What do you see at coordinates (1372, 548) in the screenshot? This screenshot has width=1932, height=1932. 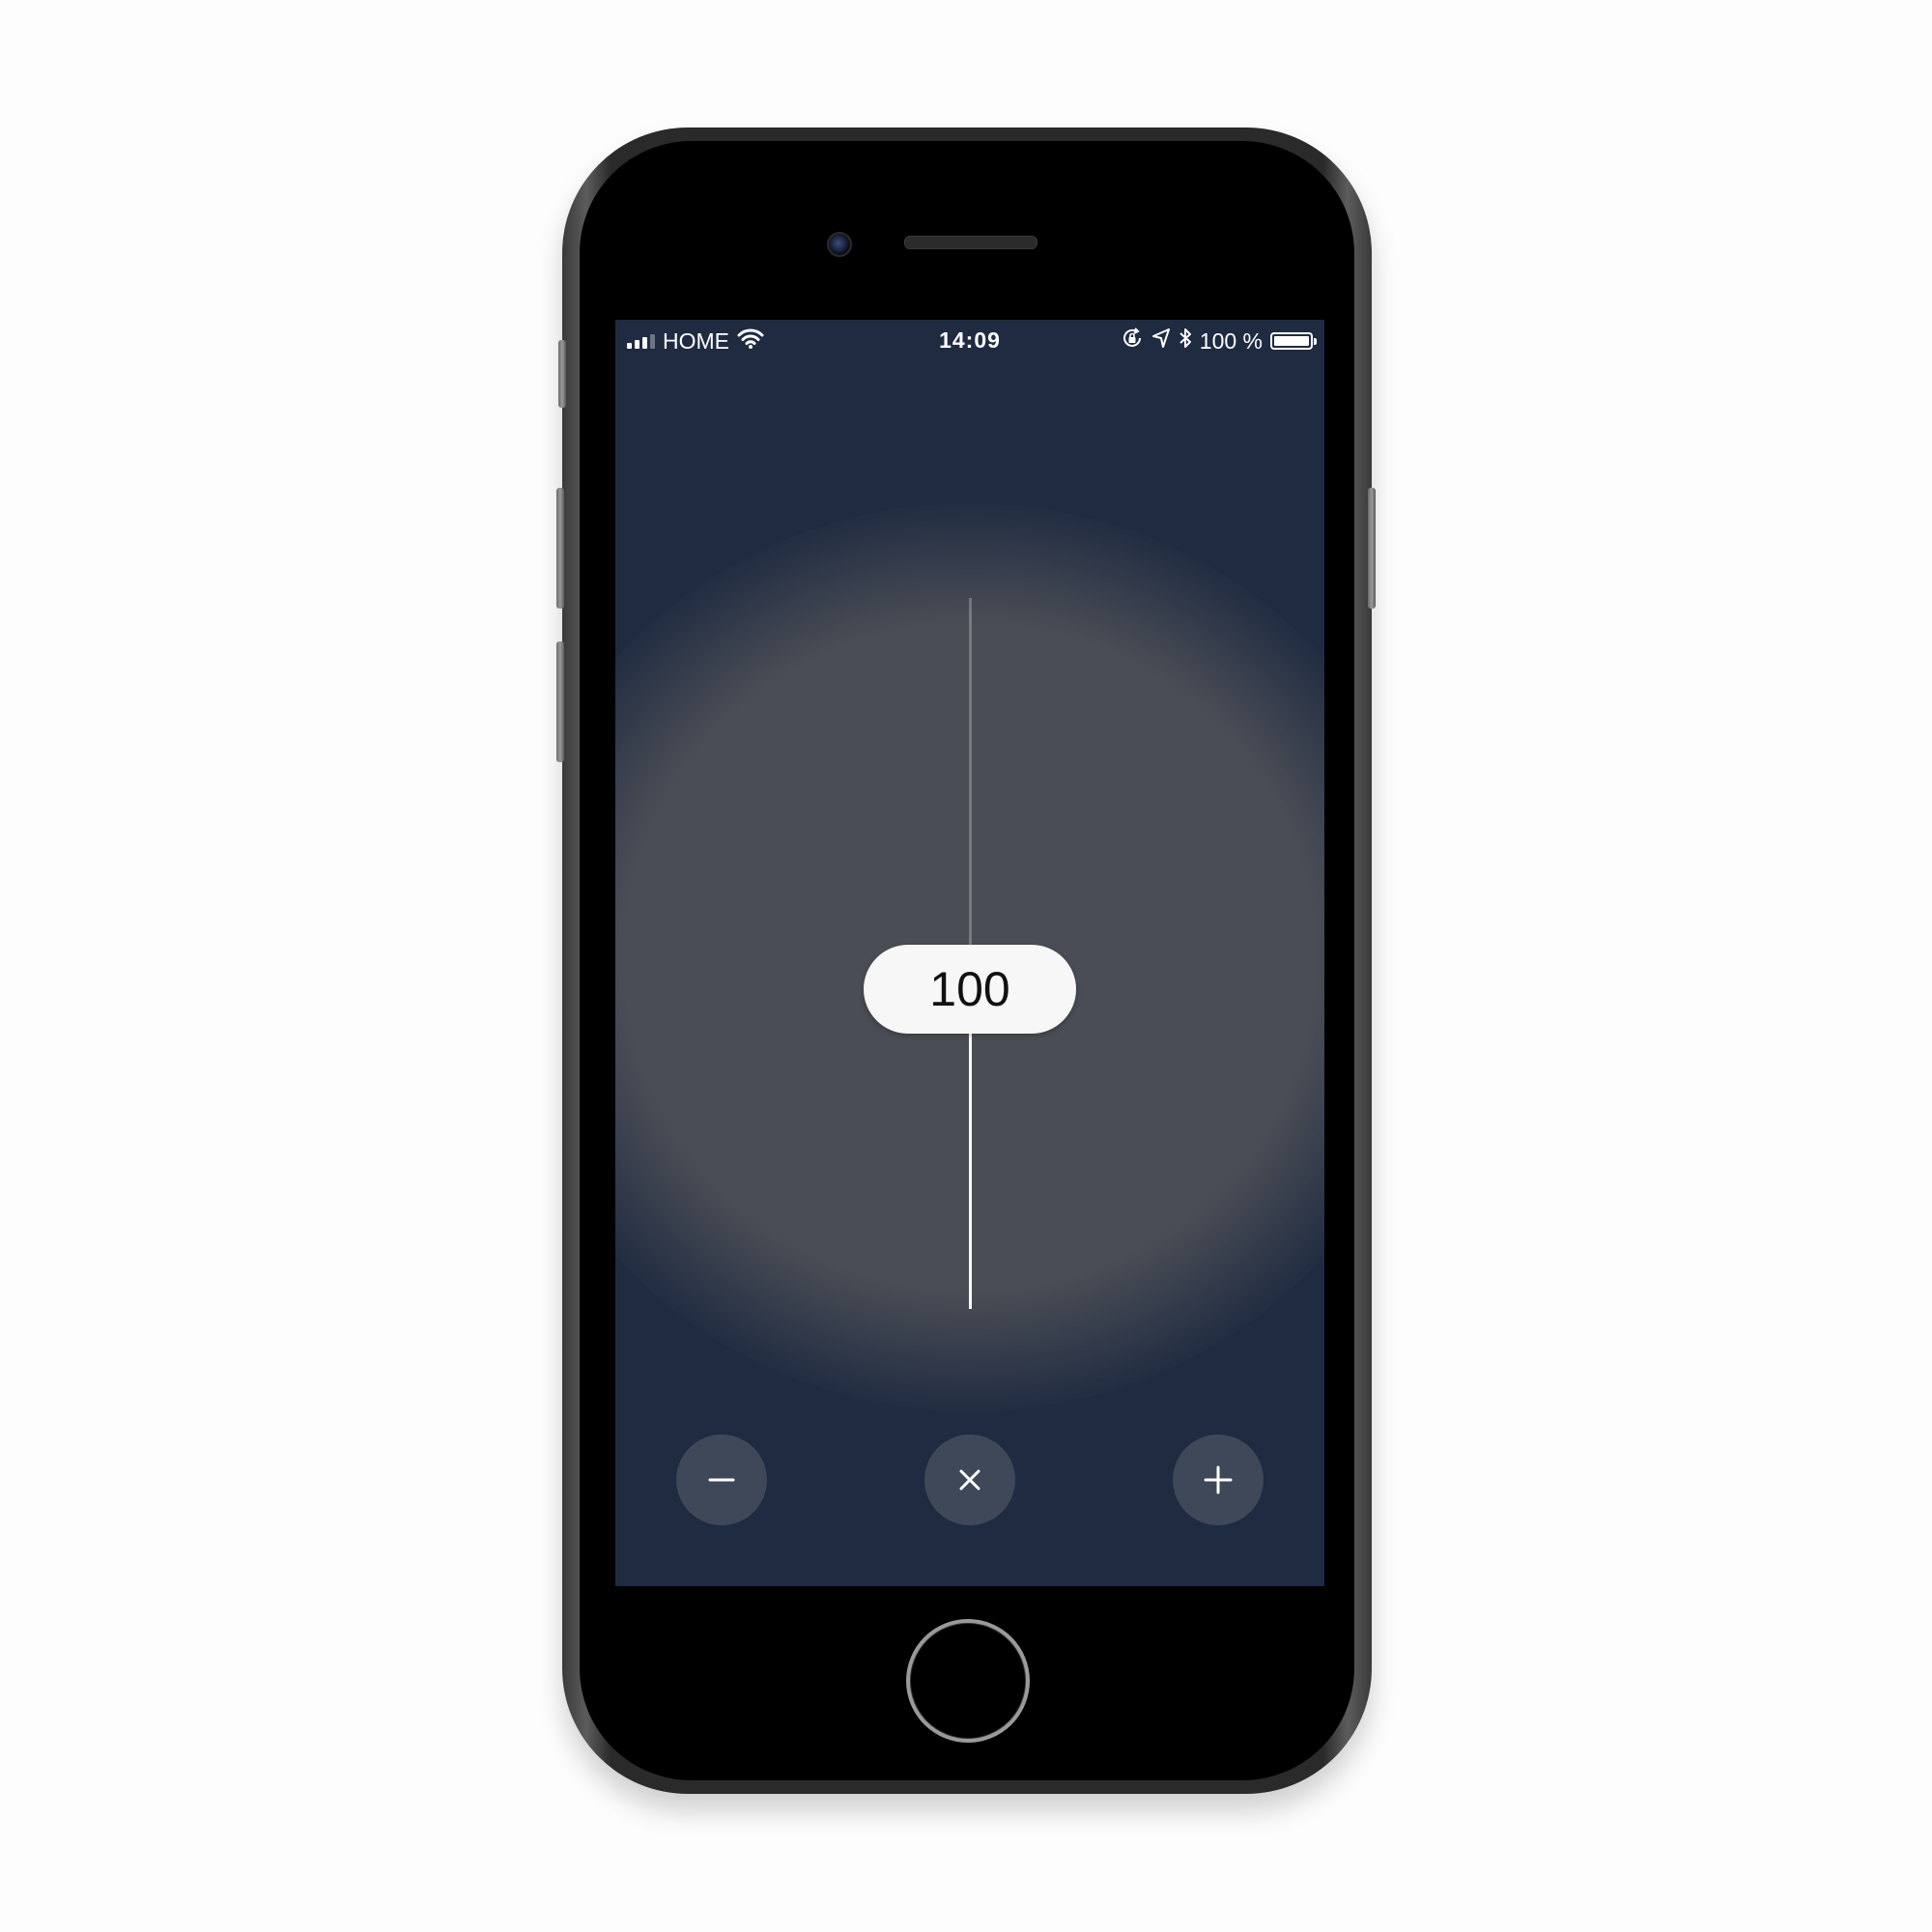 I see `power-button` at bounding box center [1372, 548].